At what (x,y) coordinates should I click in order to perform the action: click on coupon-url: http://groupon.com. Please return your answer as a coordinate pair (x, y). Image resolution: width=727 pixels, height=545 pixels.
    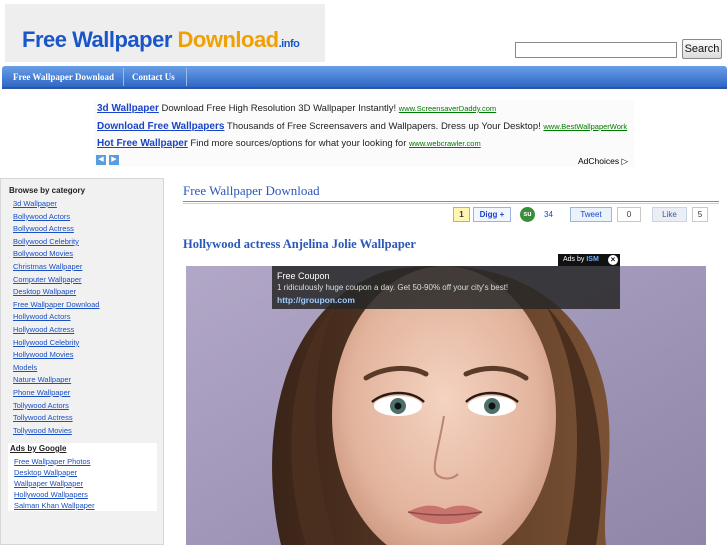
    Looking at the image, I should click on (316, 300).